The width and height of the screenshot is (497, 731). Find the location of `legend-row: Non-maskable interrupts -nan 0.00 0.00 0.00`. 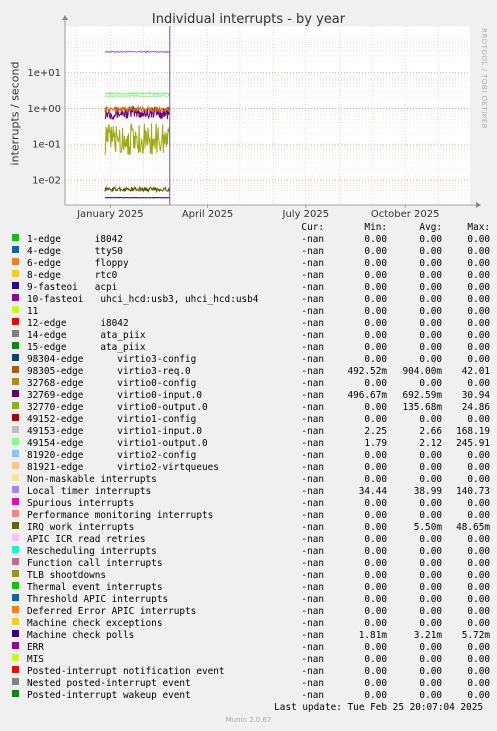

legend-row: Non-maskable interrupts -nan 0.00 0.00 0.00 is located at coordinates (252, 480).